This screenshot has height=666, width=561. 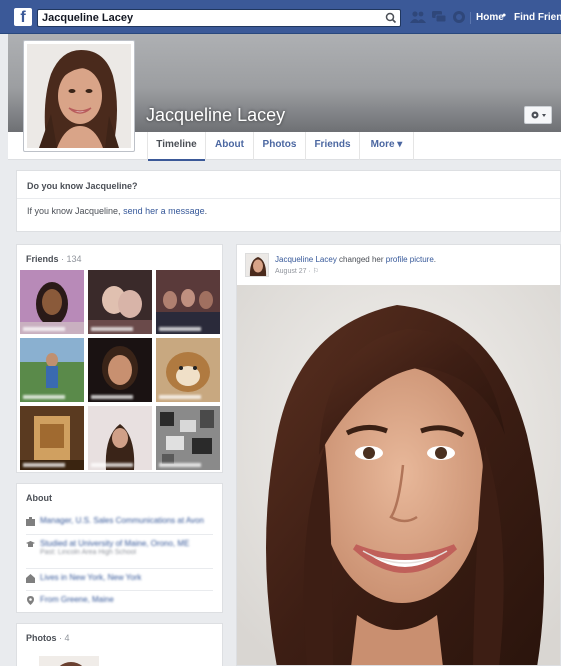 I want to click on tab-photos: Photos, so click(x=279, y=146).